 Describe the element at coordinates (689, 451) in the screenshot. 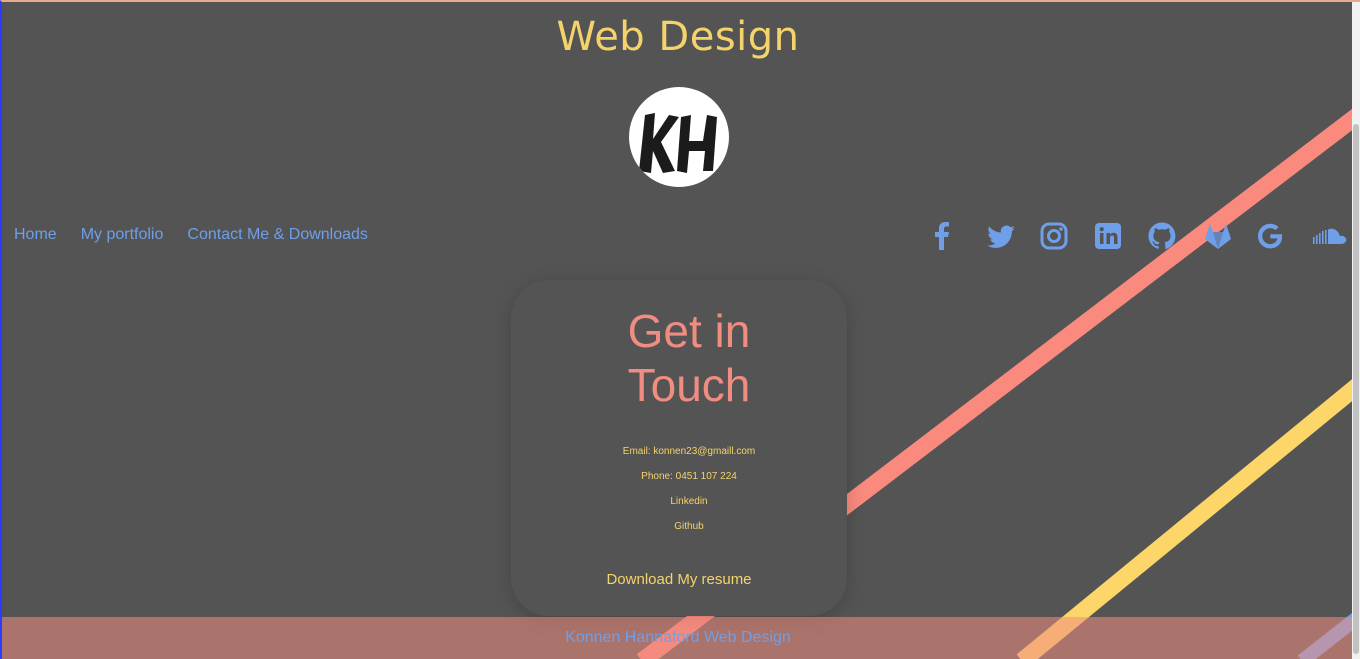

I see `contact-email: Email: konnen23@gmaill.com` at that location.